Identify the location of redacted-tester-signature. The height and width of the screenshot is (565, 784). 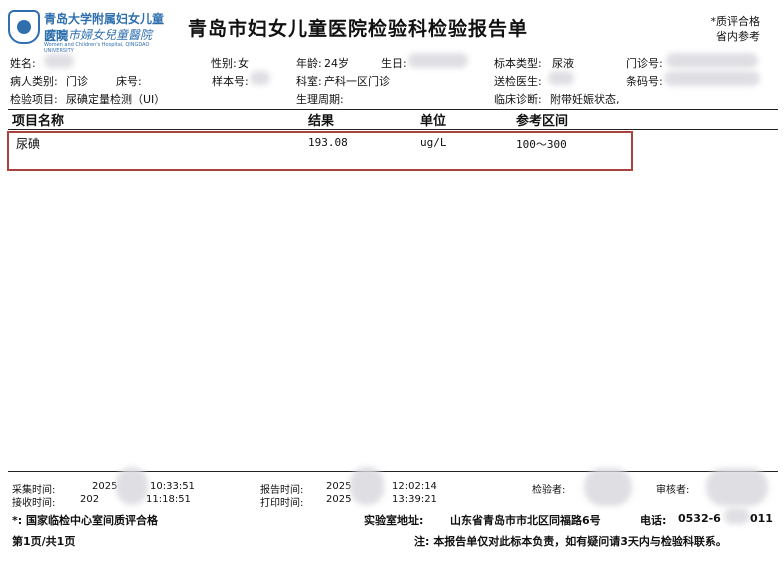
(608, 487).